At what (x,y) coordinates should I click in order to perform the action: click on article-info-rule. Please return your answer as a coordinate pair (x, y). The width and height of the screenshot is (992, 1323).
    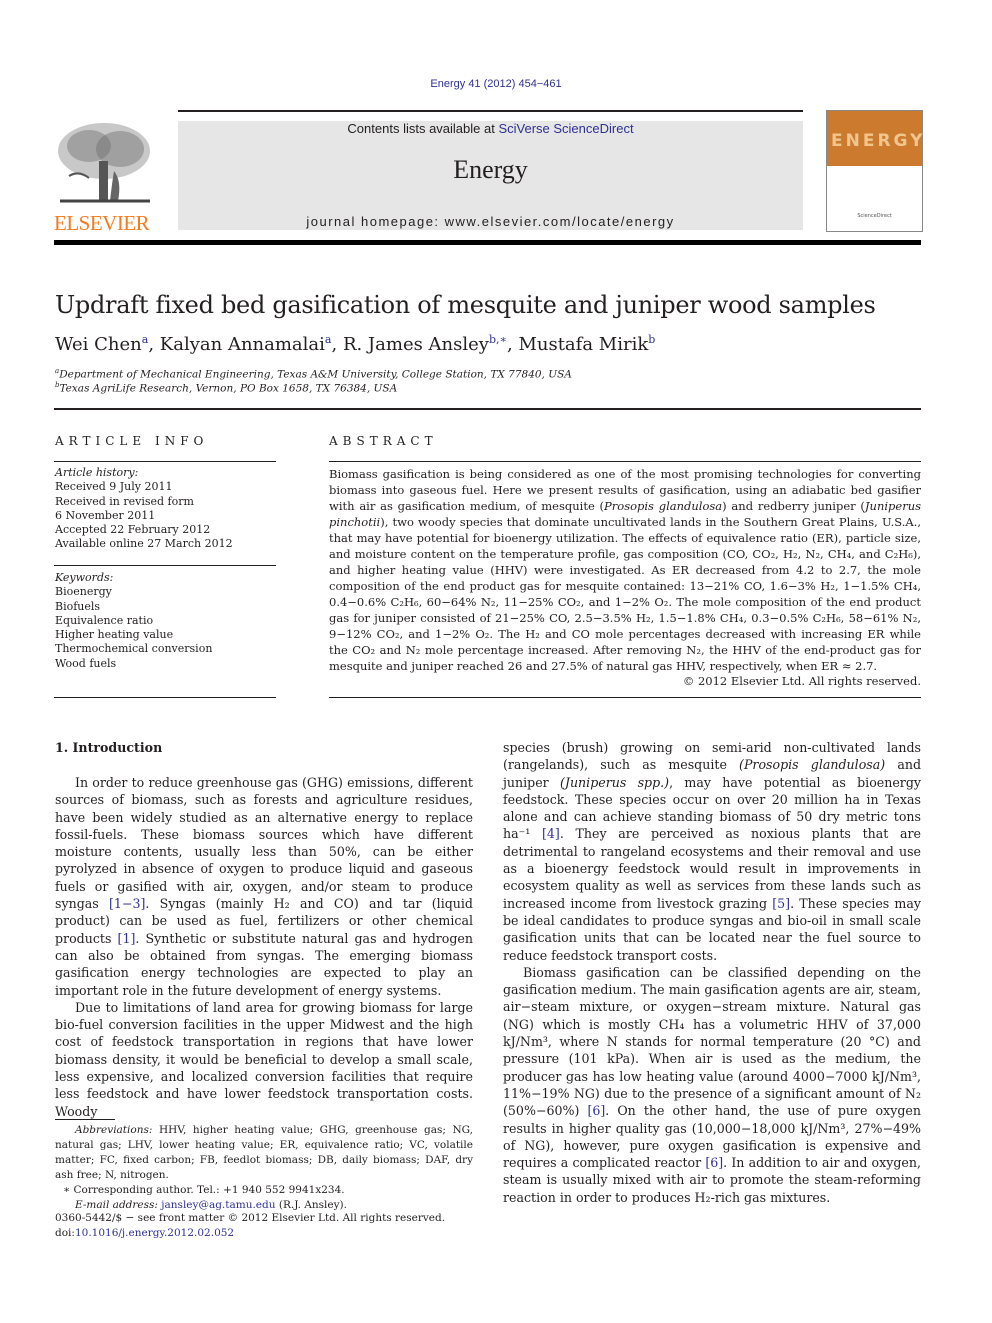
    Looking at the image, I should click on (165, 461).